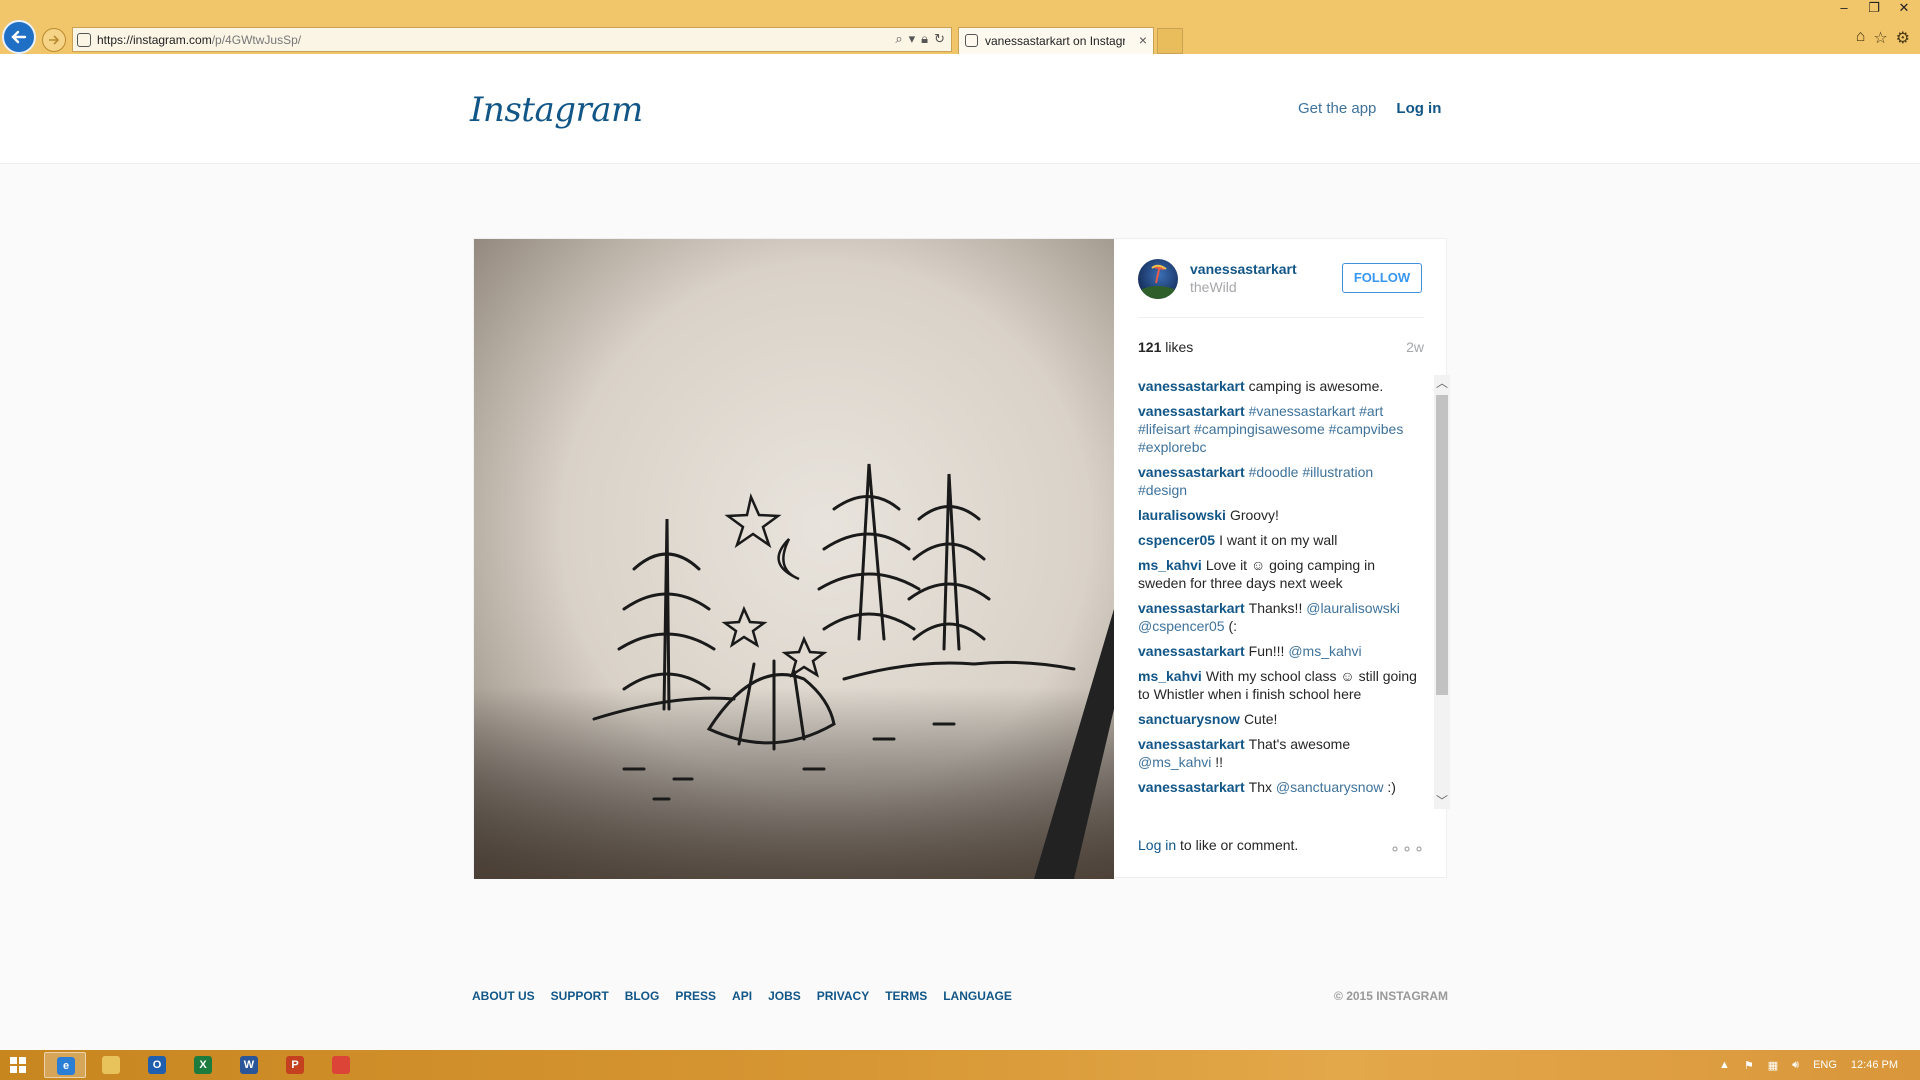 Image resolution: width=1920 pixels, height=1080 pixels. Describe the element at coordinates (1281, 317) in the screenshot. I see `divider` at that location.